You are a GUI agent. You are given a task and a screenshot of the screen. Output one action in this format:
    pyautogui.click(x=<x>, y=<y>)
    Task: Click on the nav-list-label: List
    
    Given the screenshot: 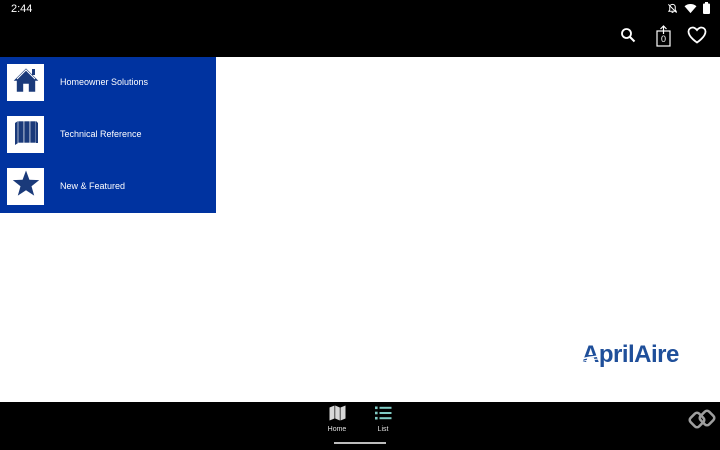 What is the action you would take?
    pyautogui.click(x=383, y=429)
    